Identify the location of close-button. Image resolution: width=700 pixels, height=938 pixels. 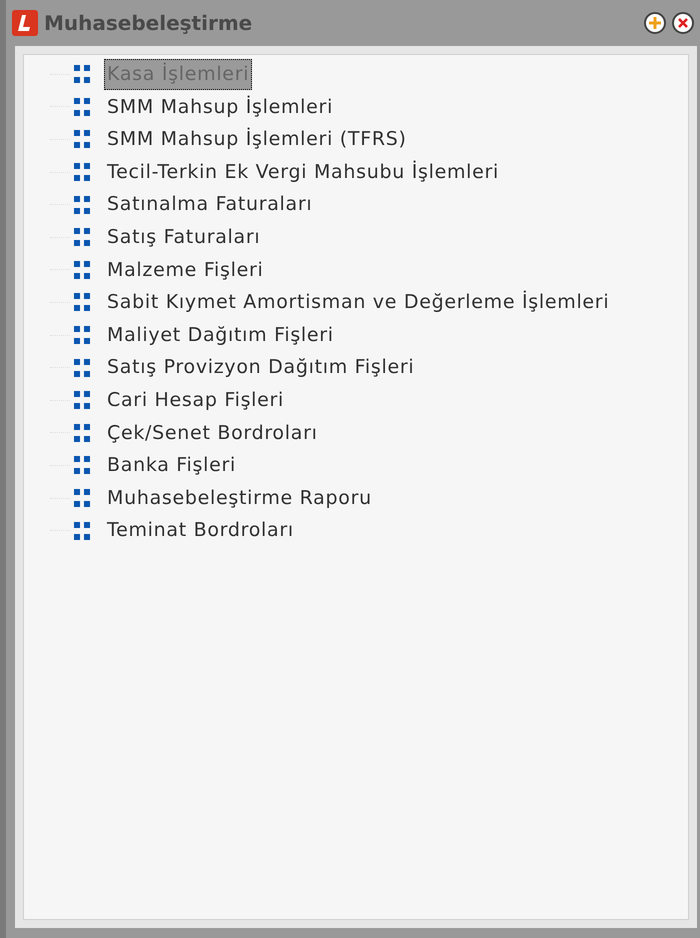
(683, 23).